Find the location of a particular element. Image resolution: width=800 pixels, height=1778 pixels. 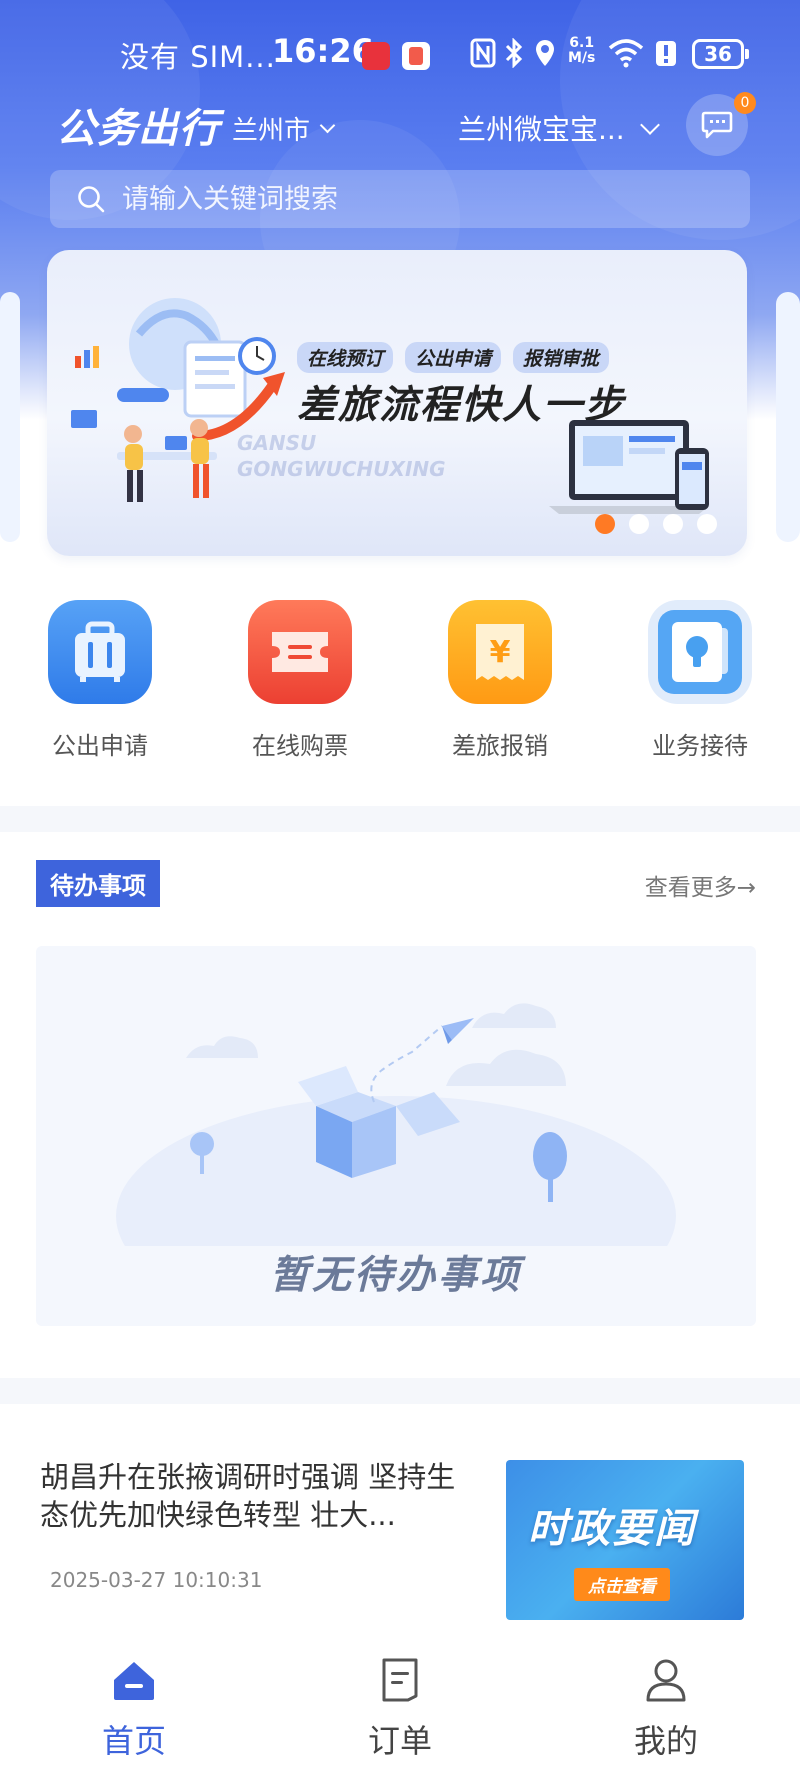

banner-watermark-line: GANSU is located at coordinates (277, 443).